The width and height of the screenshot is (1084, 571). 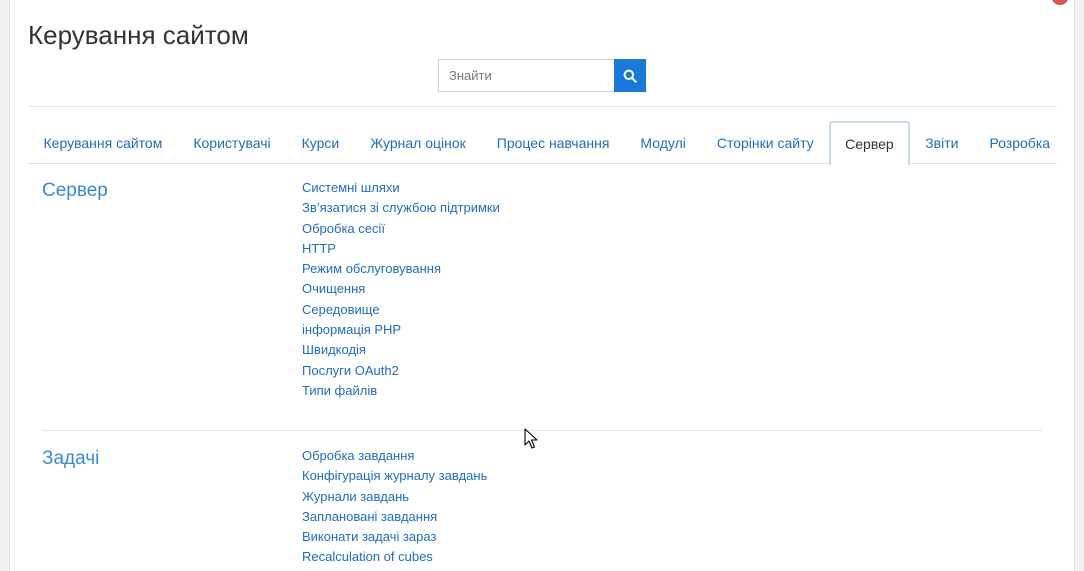 I want to click on link-performance: Швидкодія, so click(x=401, y=352).